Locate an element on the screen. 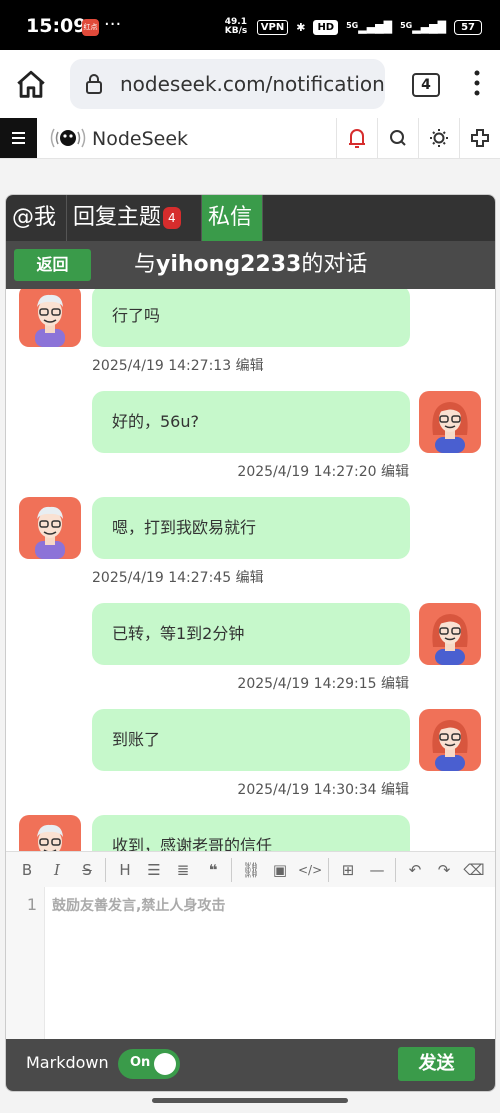 This screenshot has height=1113, width=500. conversation-user: yihong2233 is located at coordinates (229, 264).